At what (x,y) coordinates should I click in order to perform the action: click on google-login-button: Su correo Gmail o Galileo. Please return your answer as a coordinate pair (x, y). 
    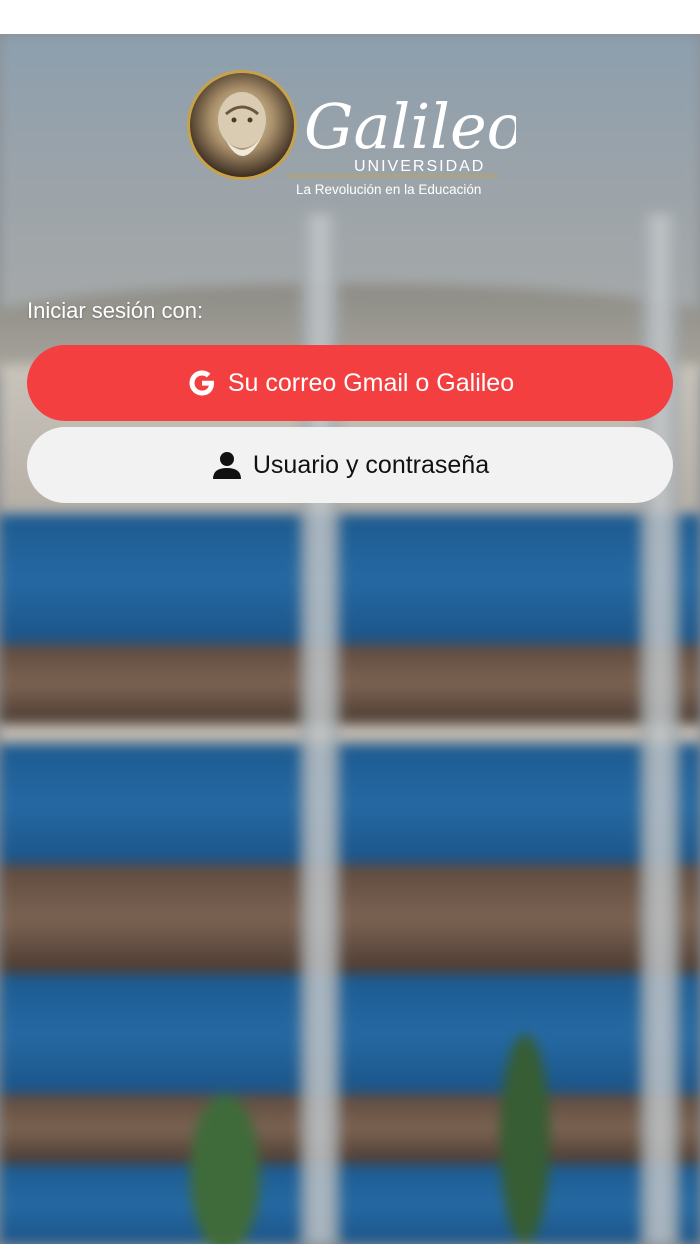
    Looking at the image, I should click on (350, 383).